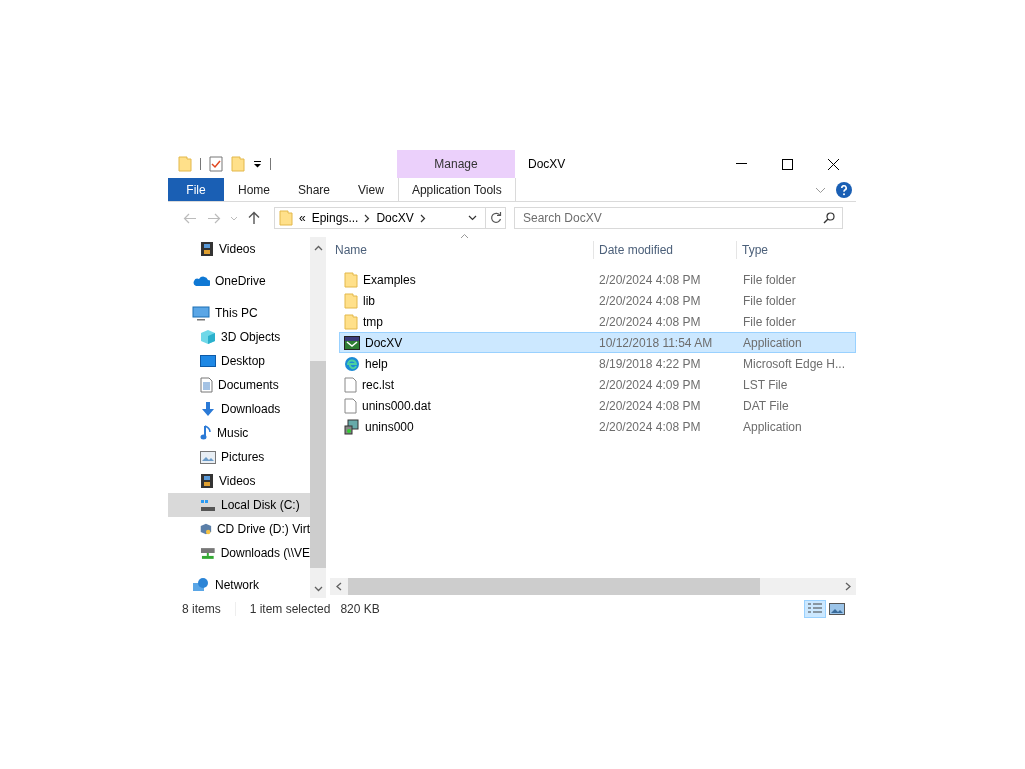 This screenshot has width=1025, height=769. Describe the element at coordinates (302, 218) in the screenshot. I see `overflow-chevron: «` at that location.